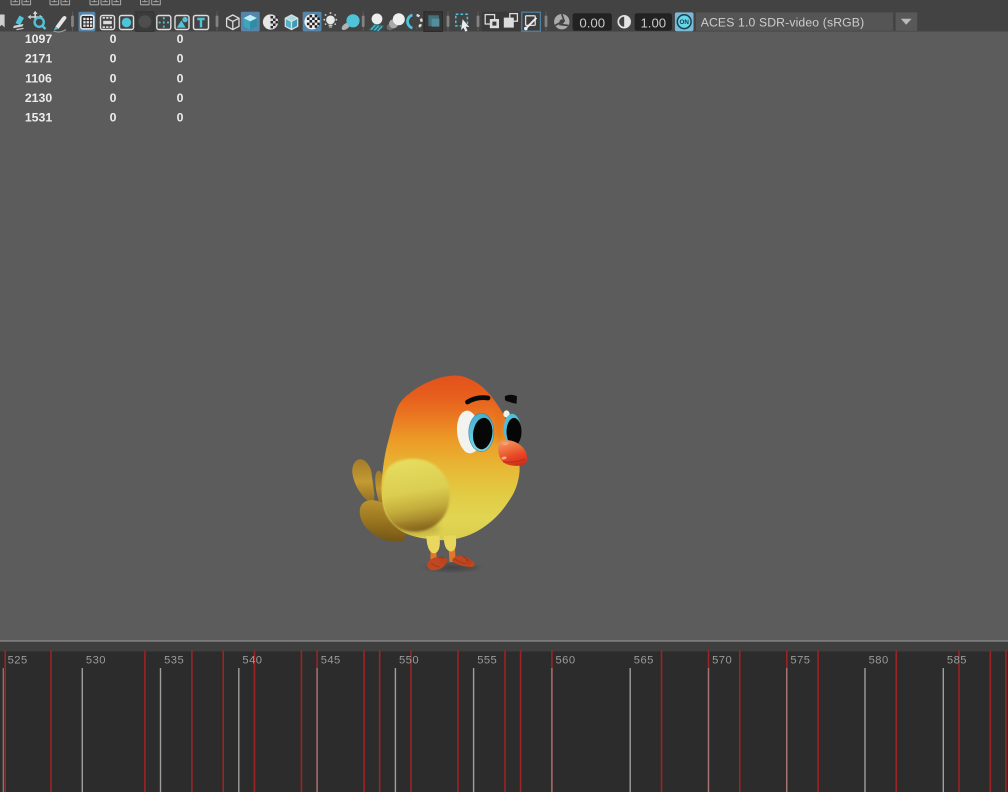 The image size is (1008, 792). What do you see at coordinates (957, 660) in the screenshot?
I see `svg-text: 585` at bounding box center [957, 660].